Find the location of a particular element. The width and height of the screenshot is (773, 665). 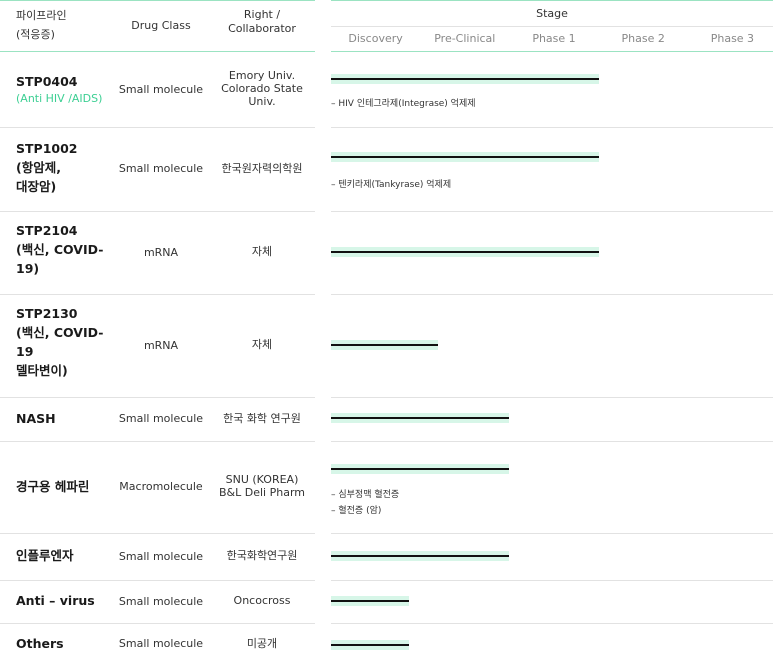

collaborator-cell: SNU (KOREA) B&L Deli Pharm is located at coordinates (262, 486).